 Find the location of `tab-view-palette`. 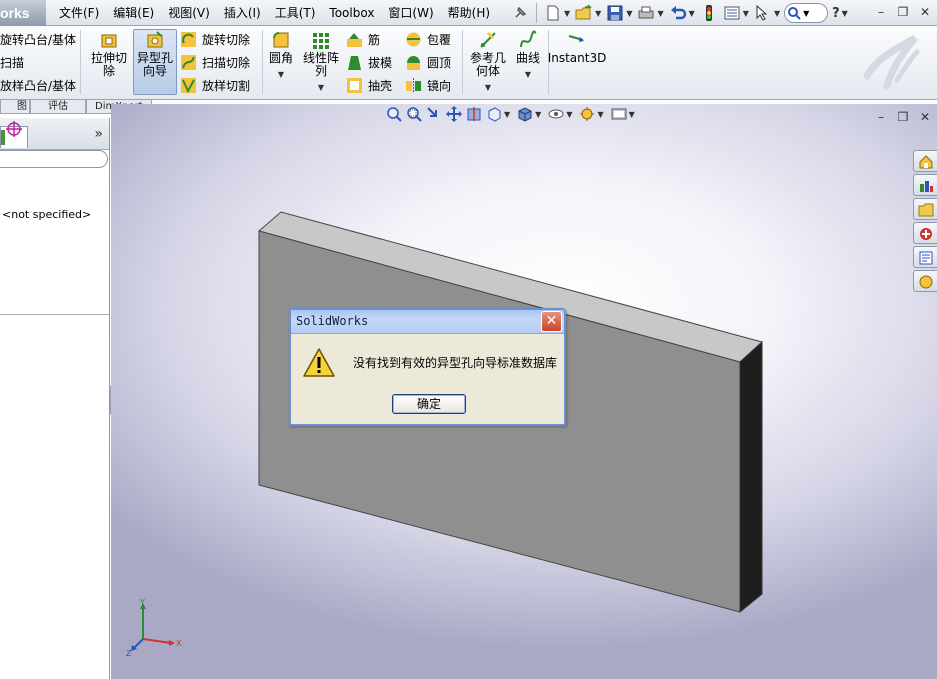

tab-view-palette is located at coordinates (925, 233).